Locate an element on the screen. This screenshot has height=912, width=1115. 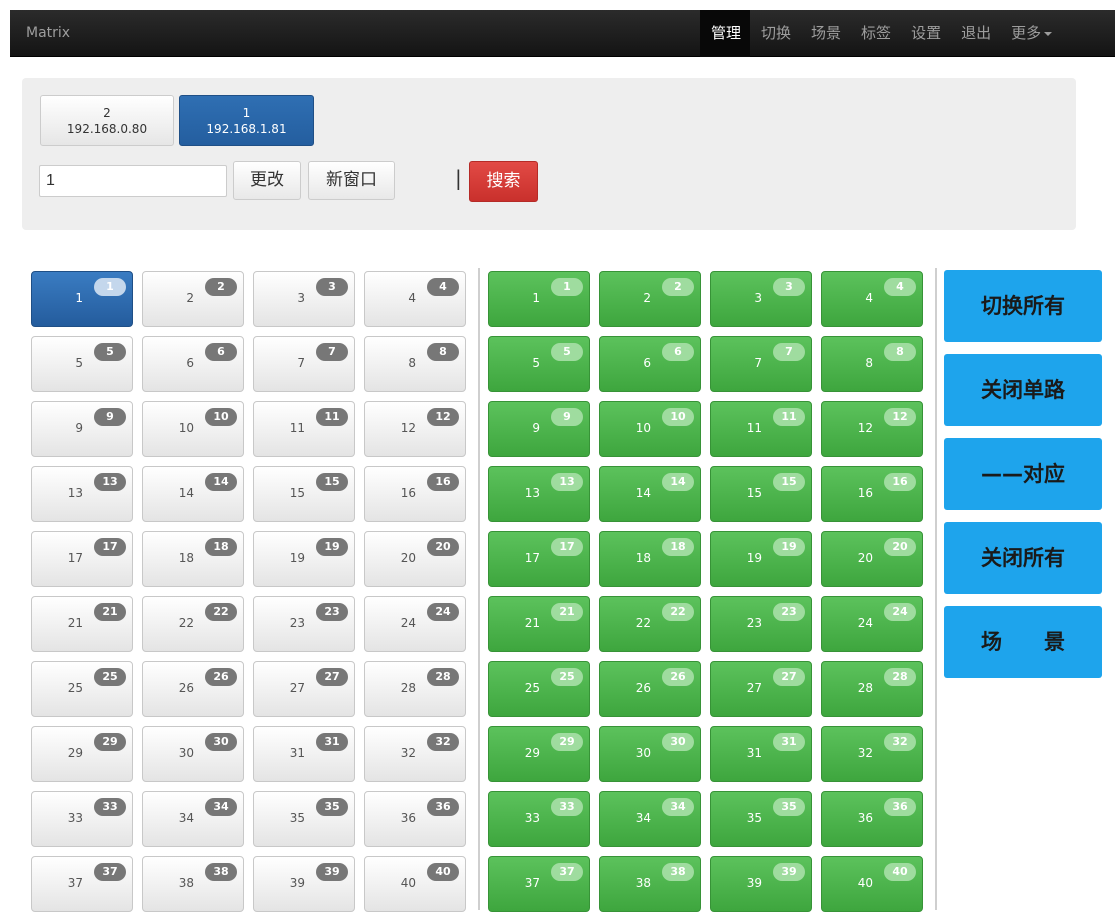
input-button-19: 19 19 is located at coordinates (304, 559).